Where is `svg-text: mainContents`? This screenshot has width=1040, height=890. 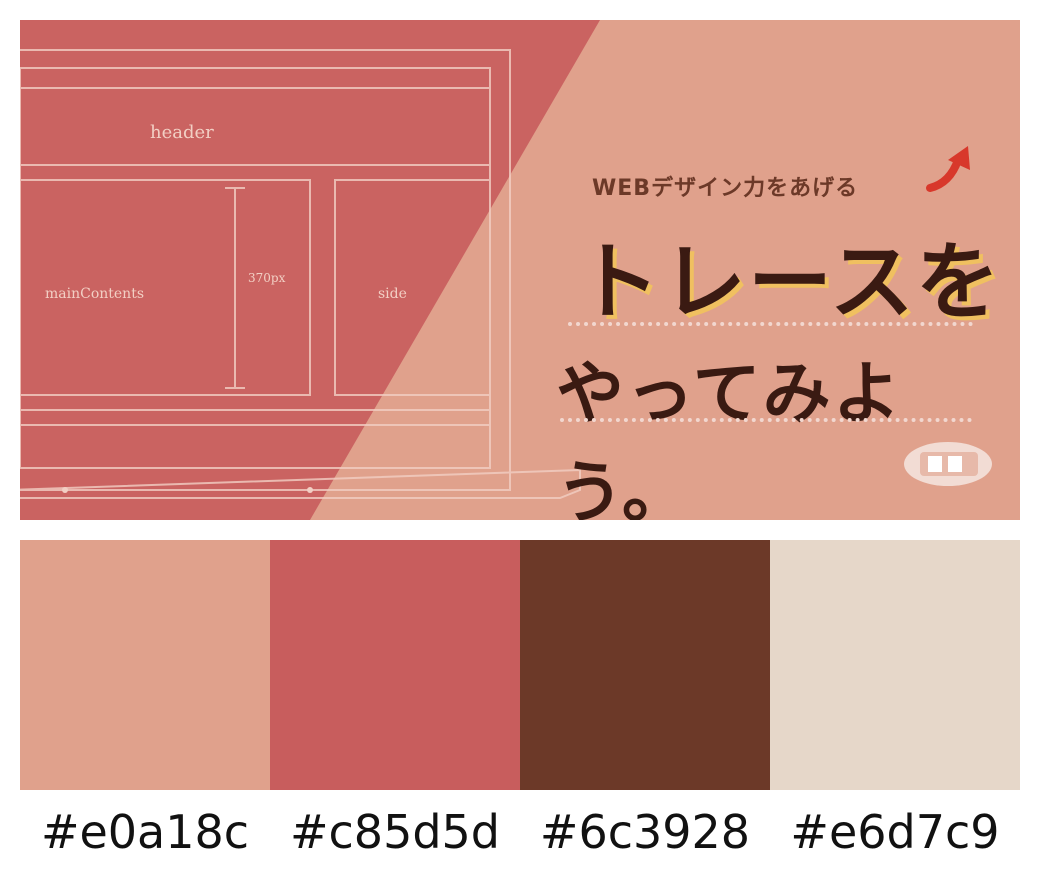
svg-text: mainContents is located at coordinates (94, 294).